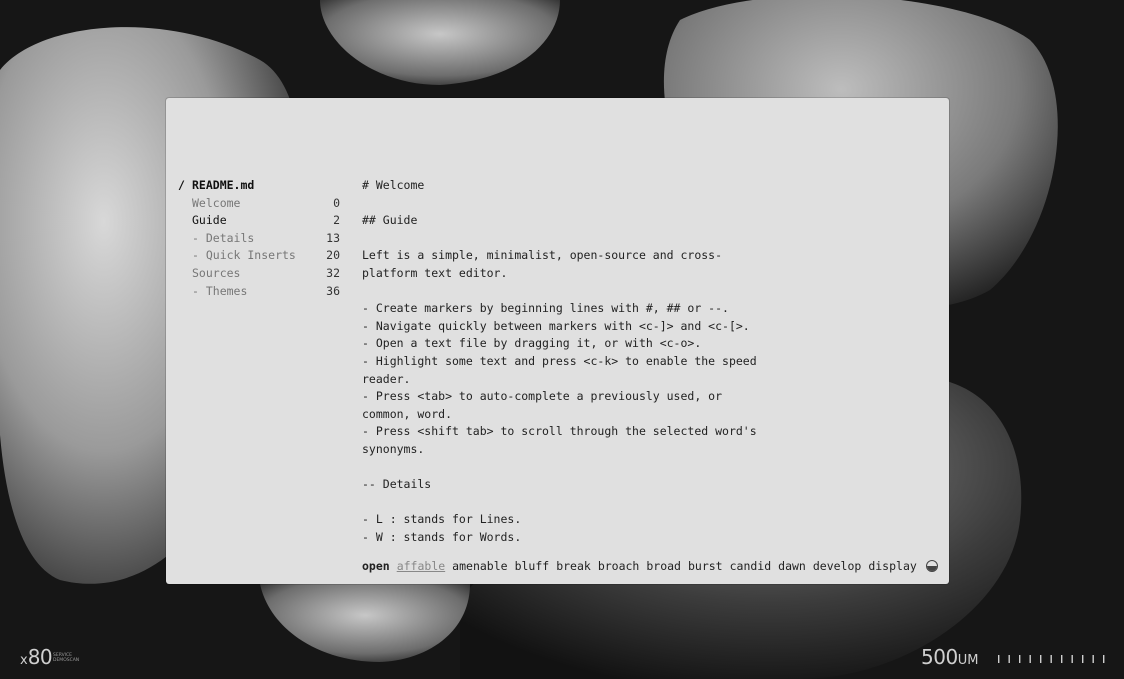  I want to click on synonym-word: broach, so click(619, 566).